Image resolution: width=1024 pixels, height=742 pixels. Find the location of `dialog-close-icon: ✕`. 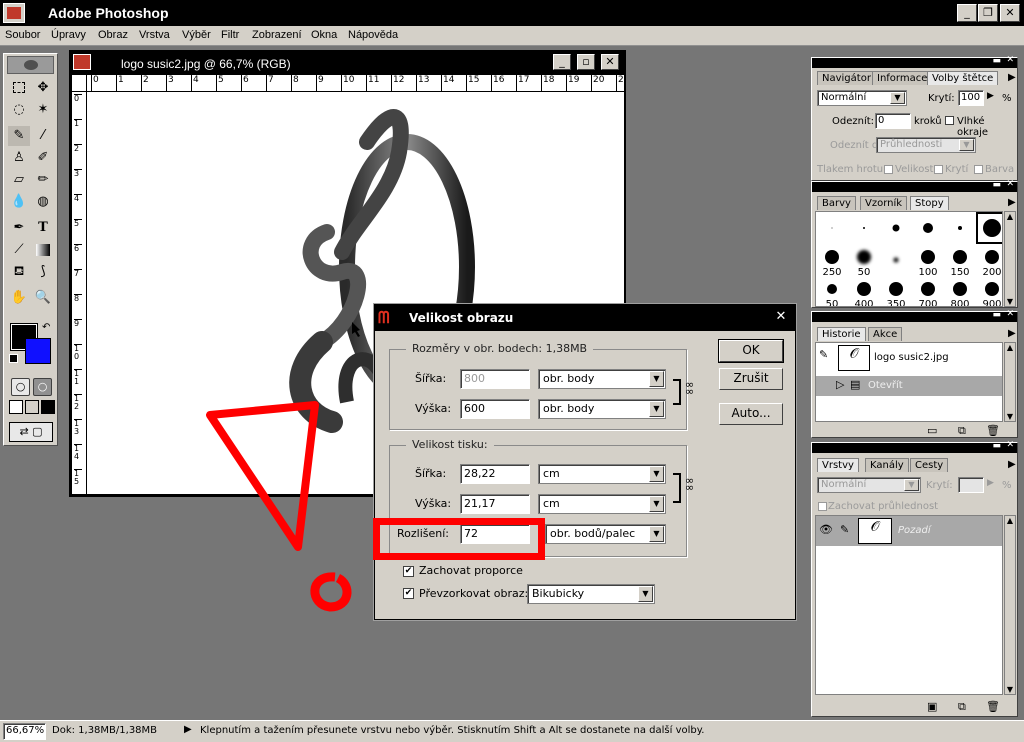

dialog-close-icon: ✕ is located at coordinates (781, 317).